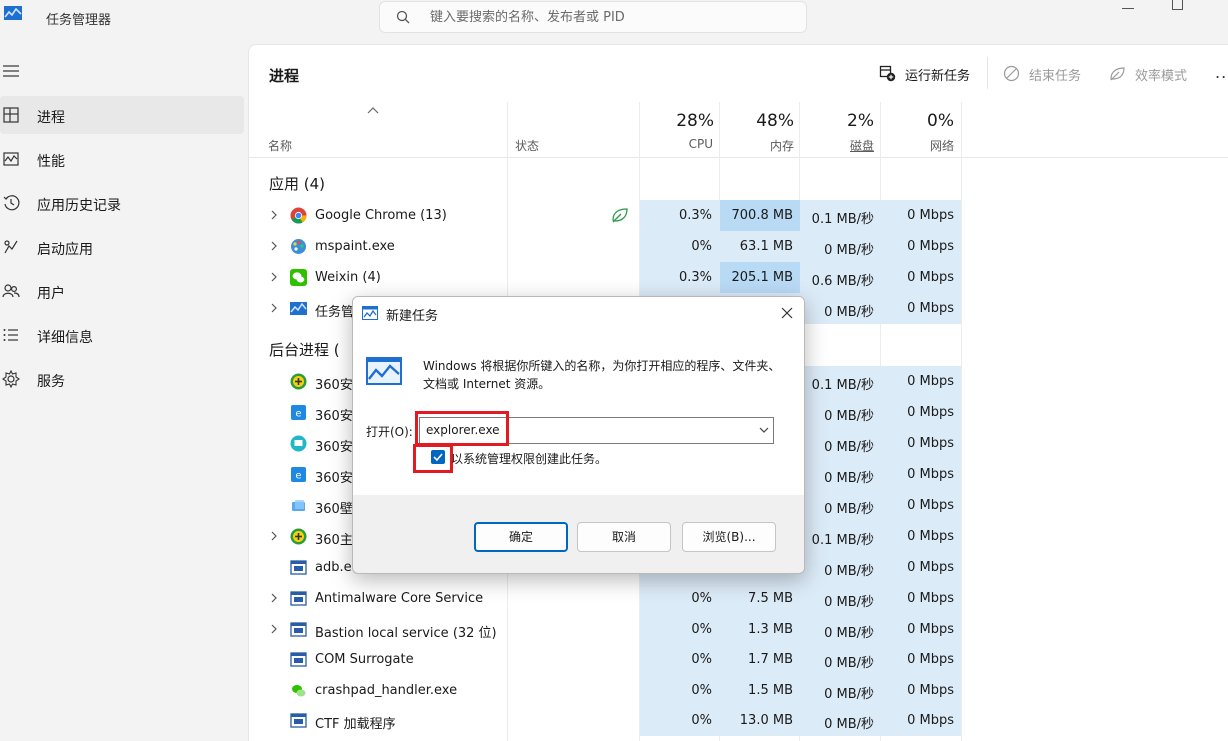 Image resolution: width=1228 pixels, height=741 pixels. Describe the element at coordinates (370, 313) in the screenshot. I see `run-icon` at that location.